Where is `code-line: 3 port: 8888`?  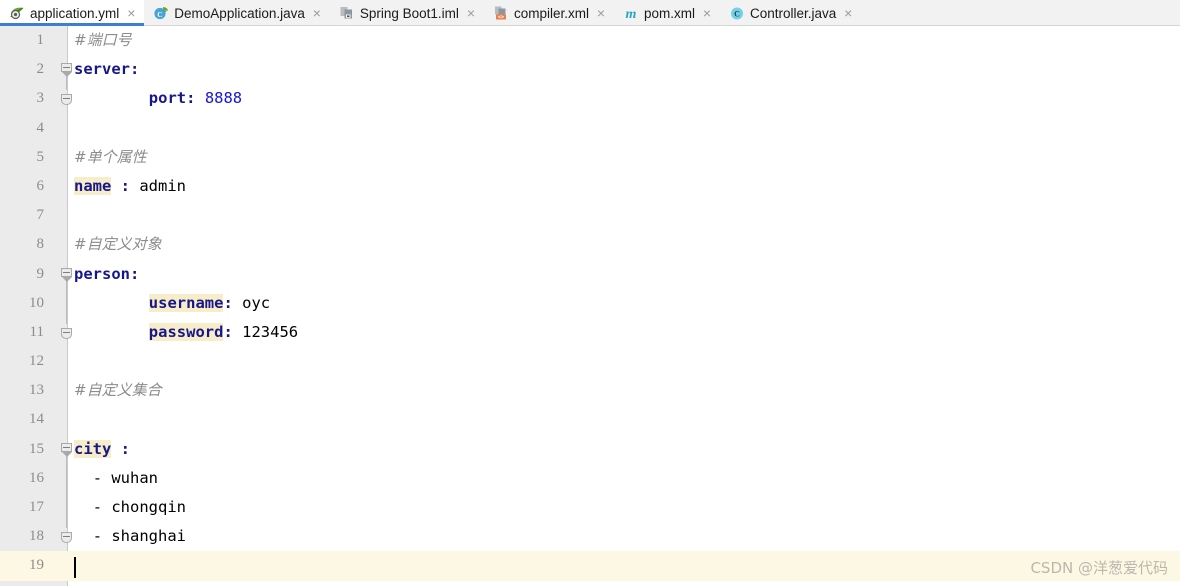 code-line: 3 port: 8888 is located at coordinates (590, 98).